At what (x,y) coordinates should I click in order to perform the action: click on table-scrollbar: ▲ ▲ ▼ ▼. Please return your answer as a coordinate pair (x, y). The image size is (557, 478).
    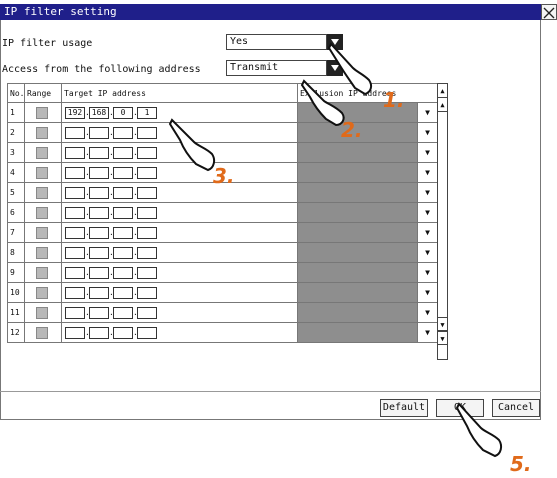
    Looking at the image, I should click on (442, 221).